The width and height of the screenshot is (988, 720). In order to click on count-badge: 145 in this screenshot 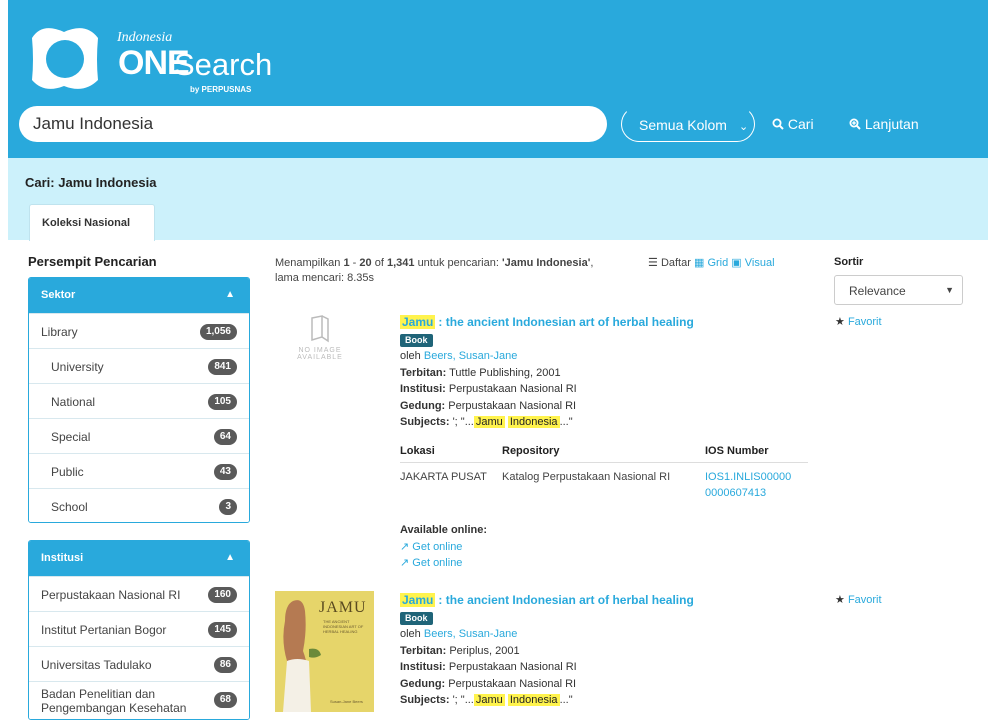, I will do `click(222, 630)`.